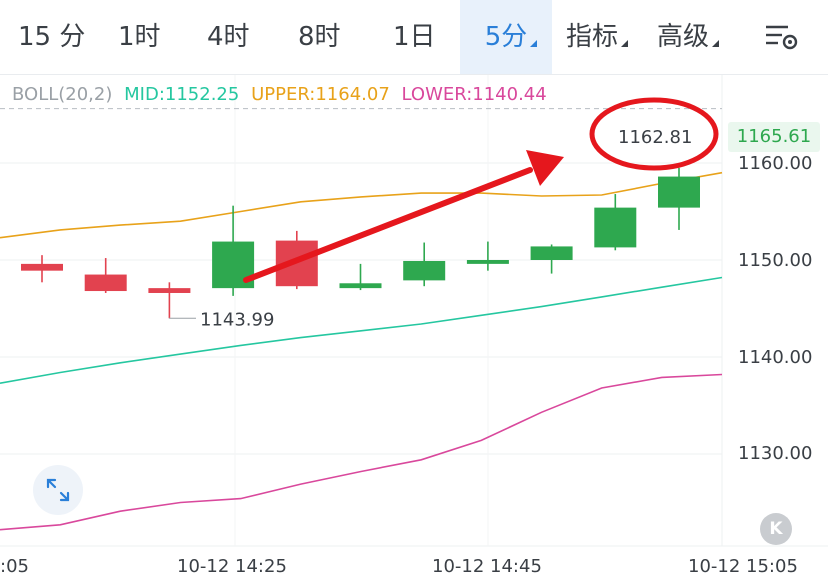 This screenshot has width=828, height=586. What do you see at coordinates (776, 529) in the screenshot?
I see `collapse-k-button: K` at bounding box center [776, 529].